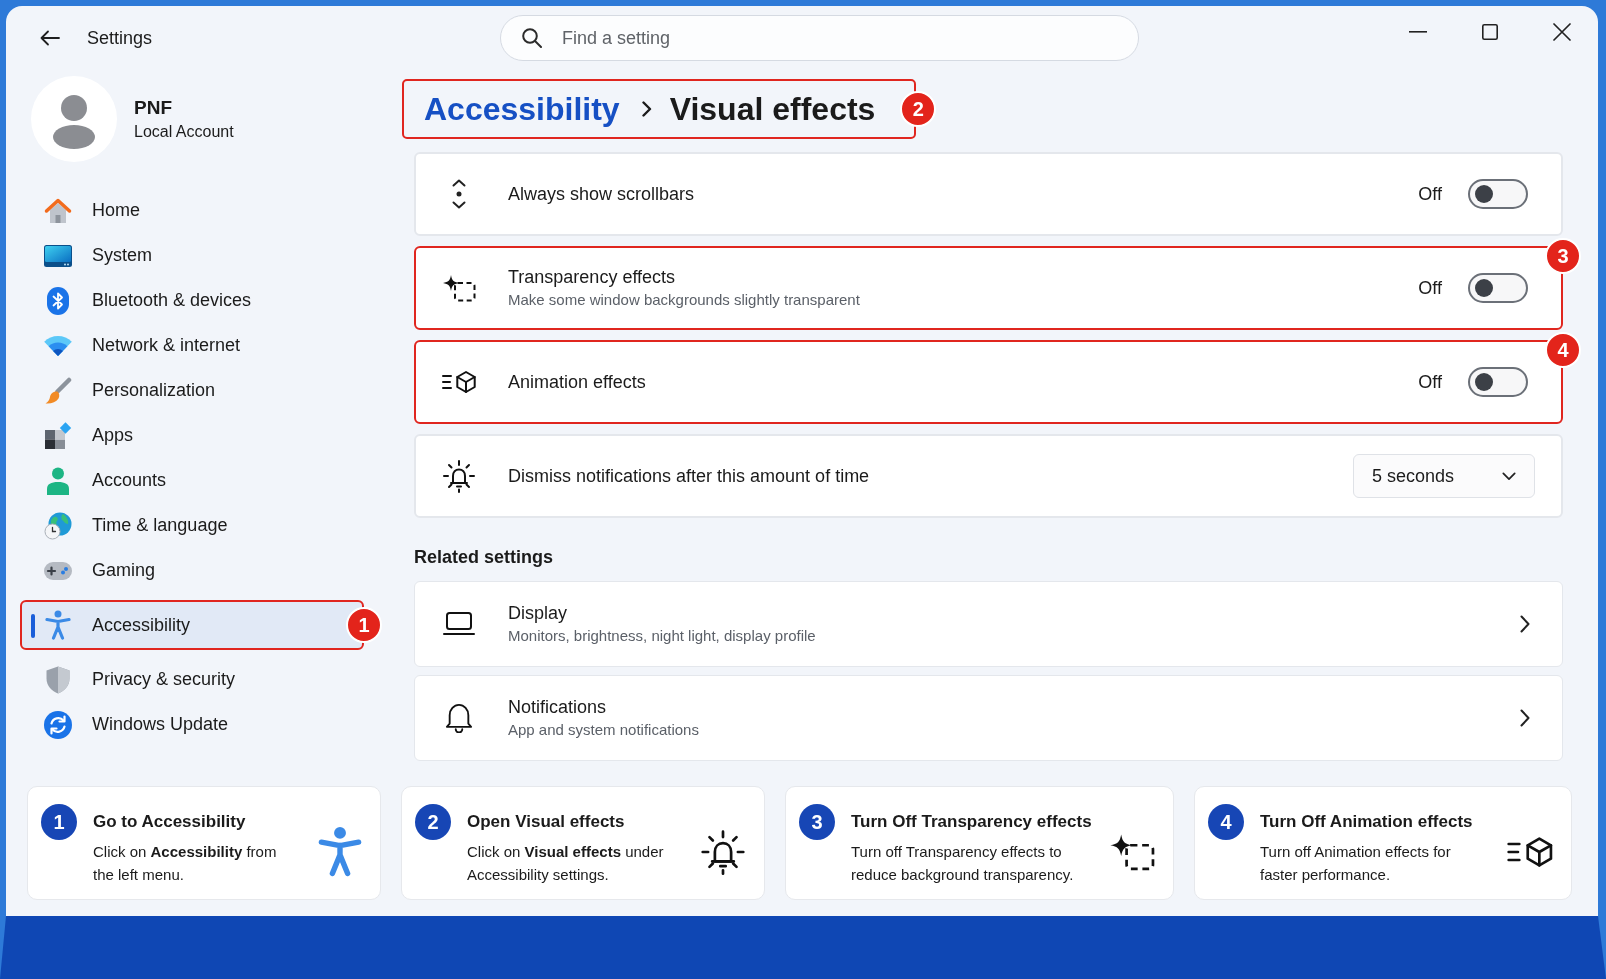  Describe the element at coordinates (1509, 476) in the screenshot. I see `chevron-down-icon` at that location.